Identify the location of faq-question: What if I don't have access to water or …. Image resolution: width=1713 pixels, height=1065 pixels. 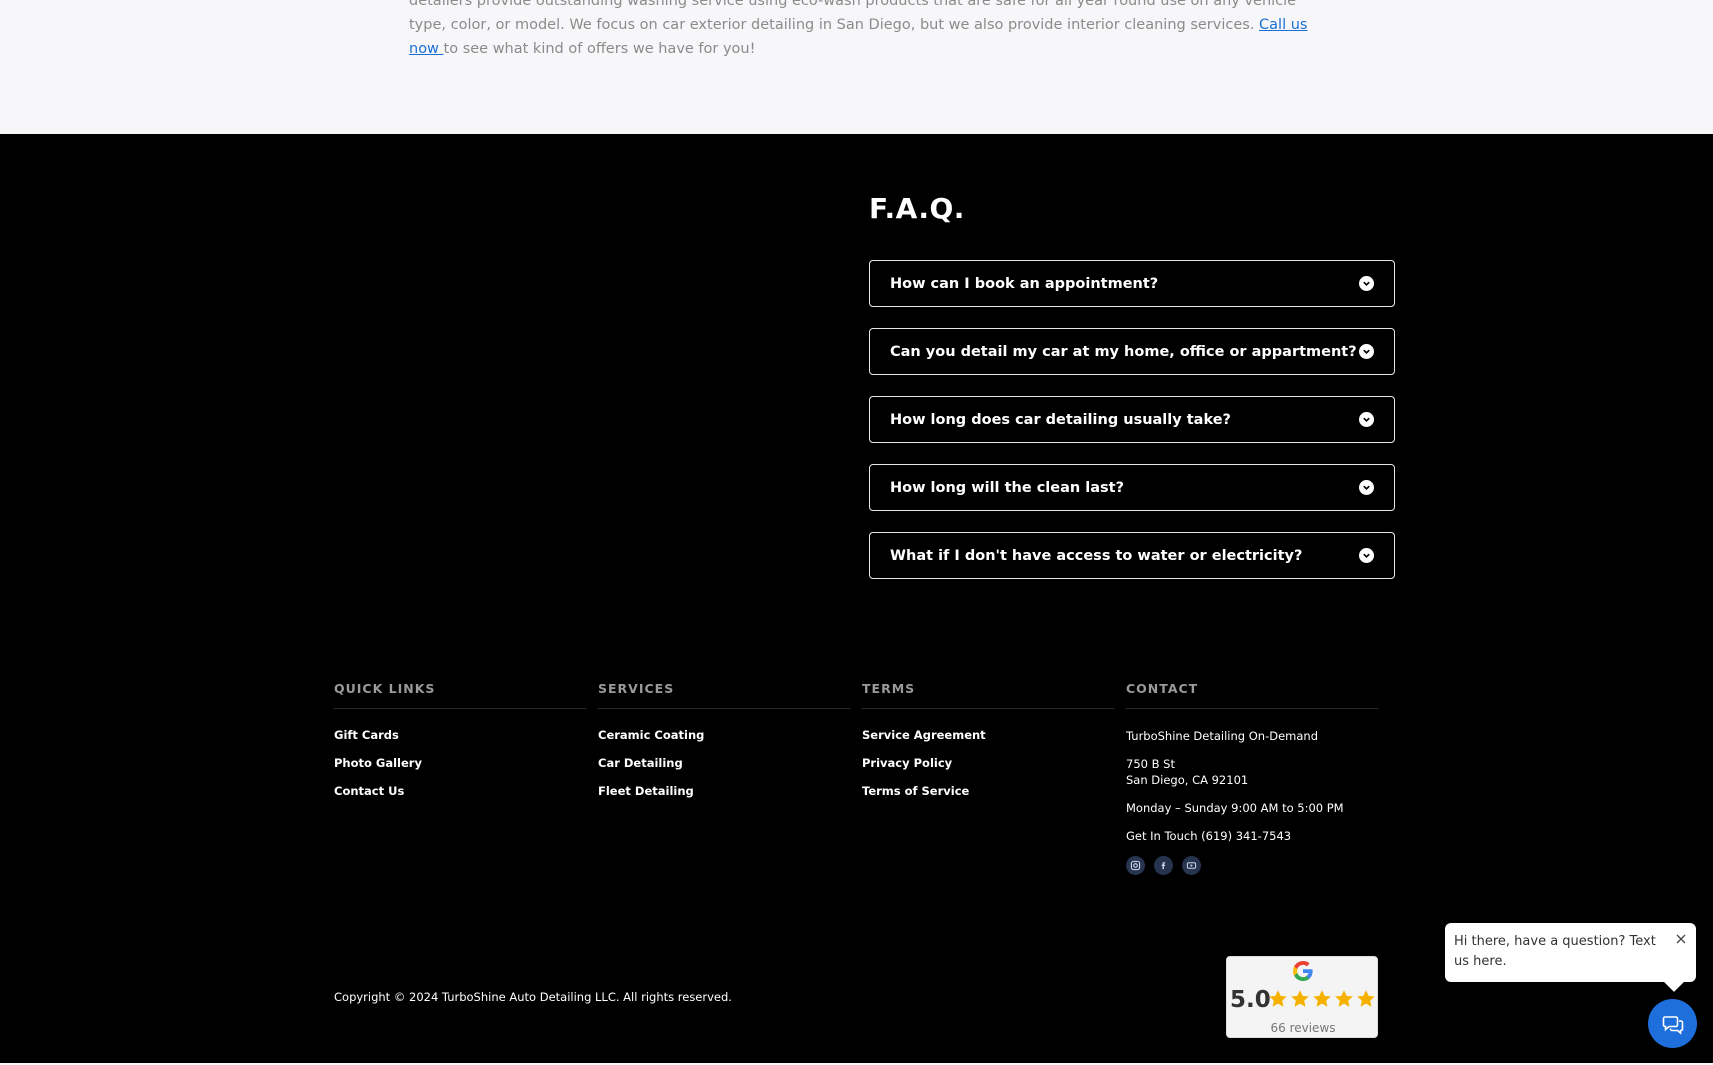
(1096, 555).